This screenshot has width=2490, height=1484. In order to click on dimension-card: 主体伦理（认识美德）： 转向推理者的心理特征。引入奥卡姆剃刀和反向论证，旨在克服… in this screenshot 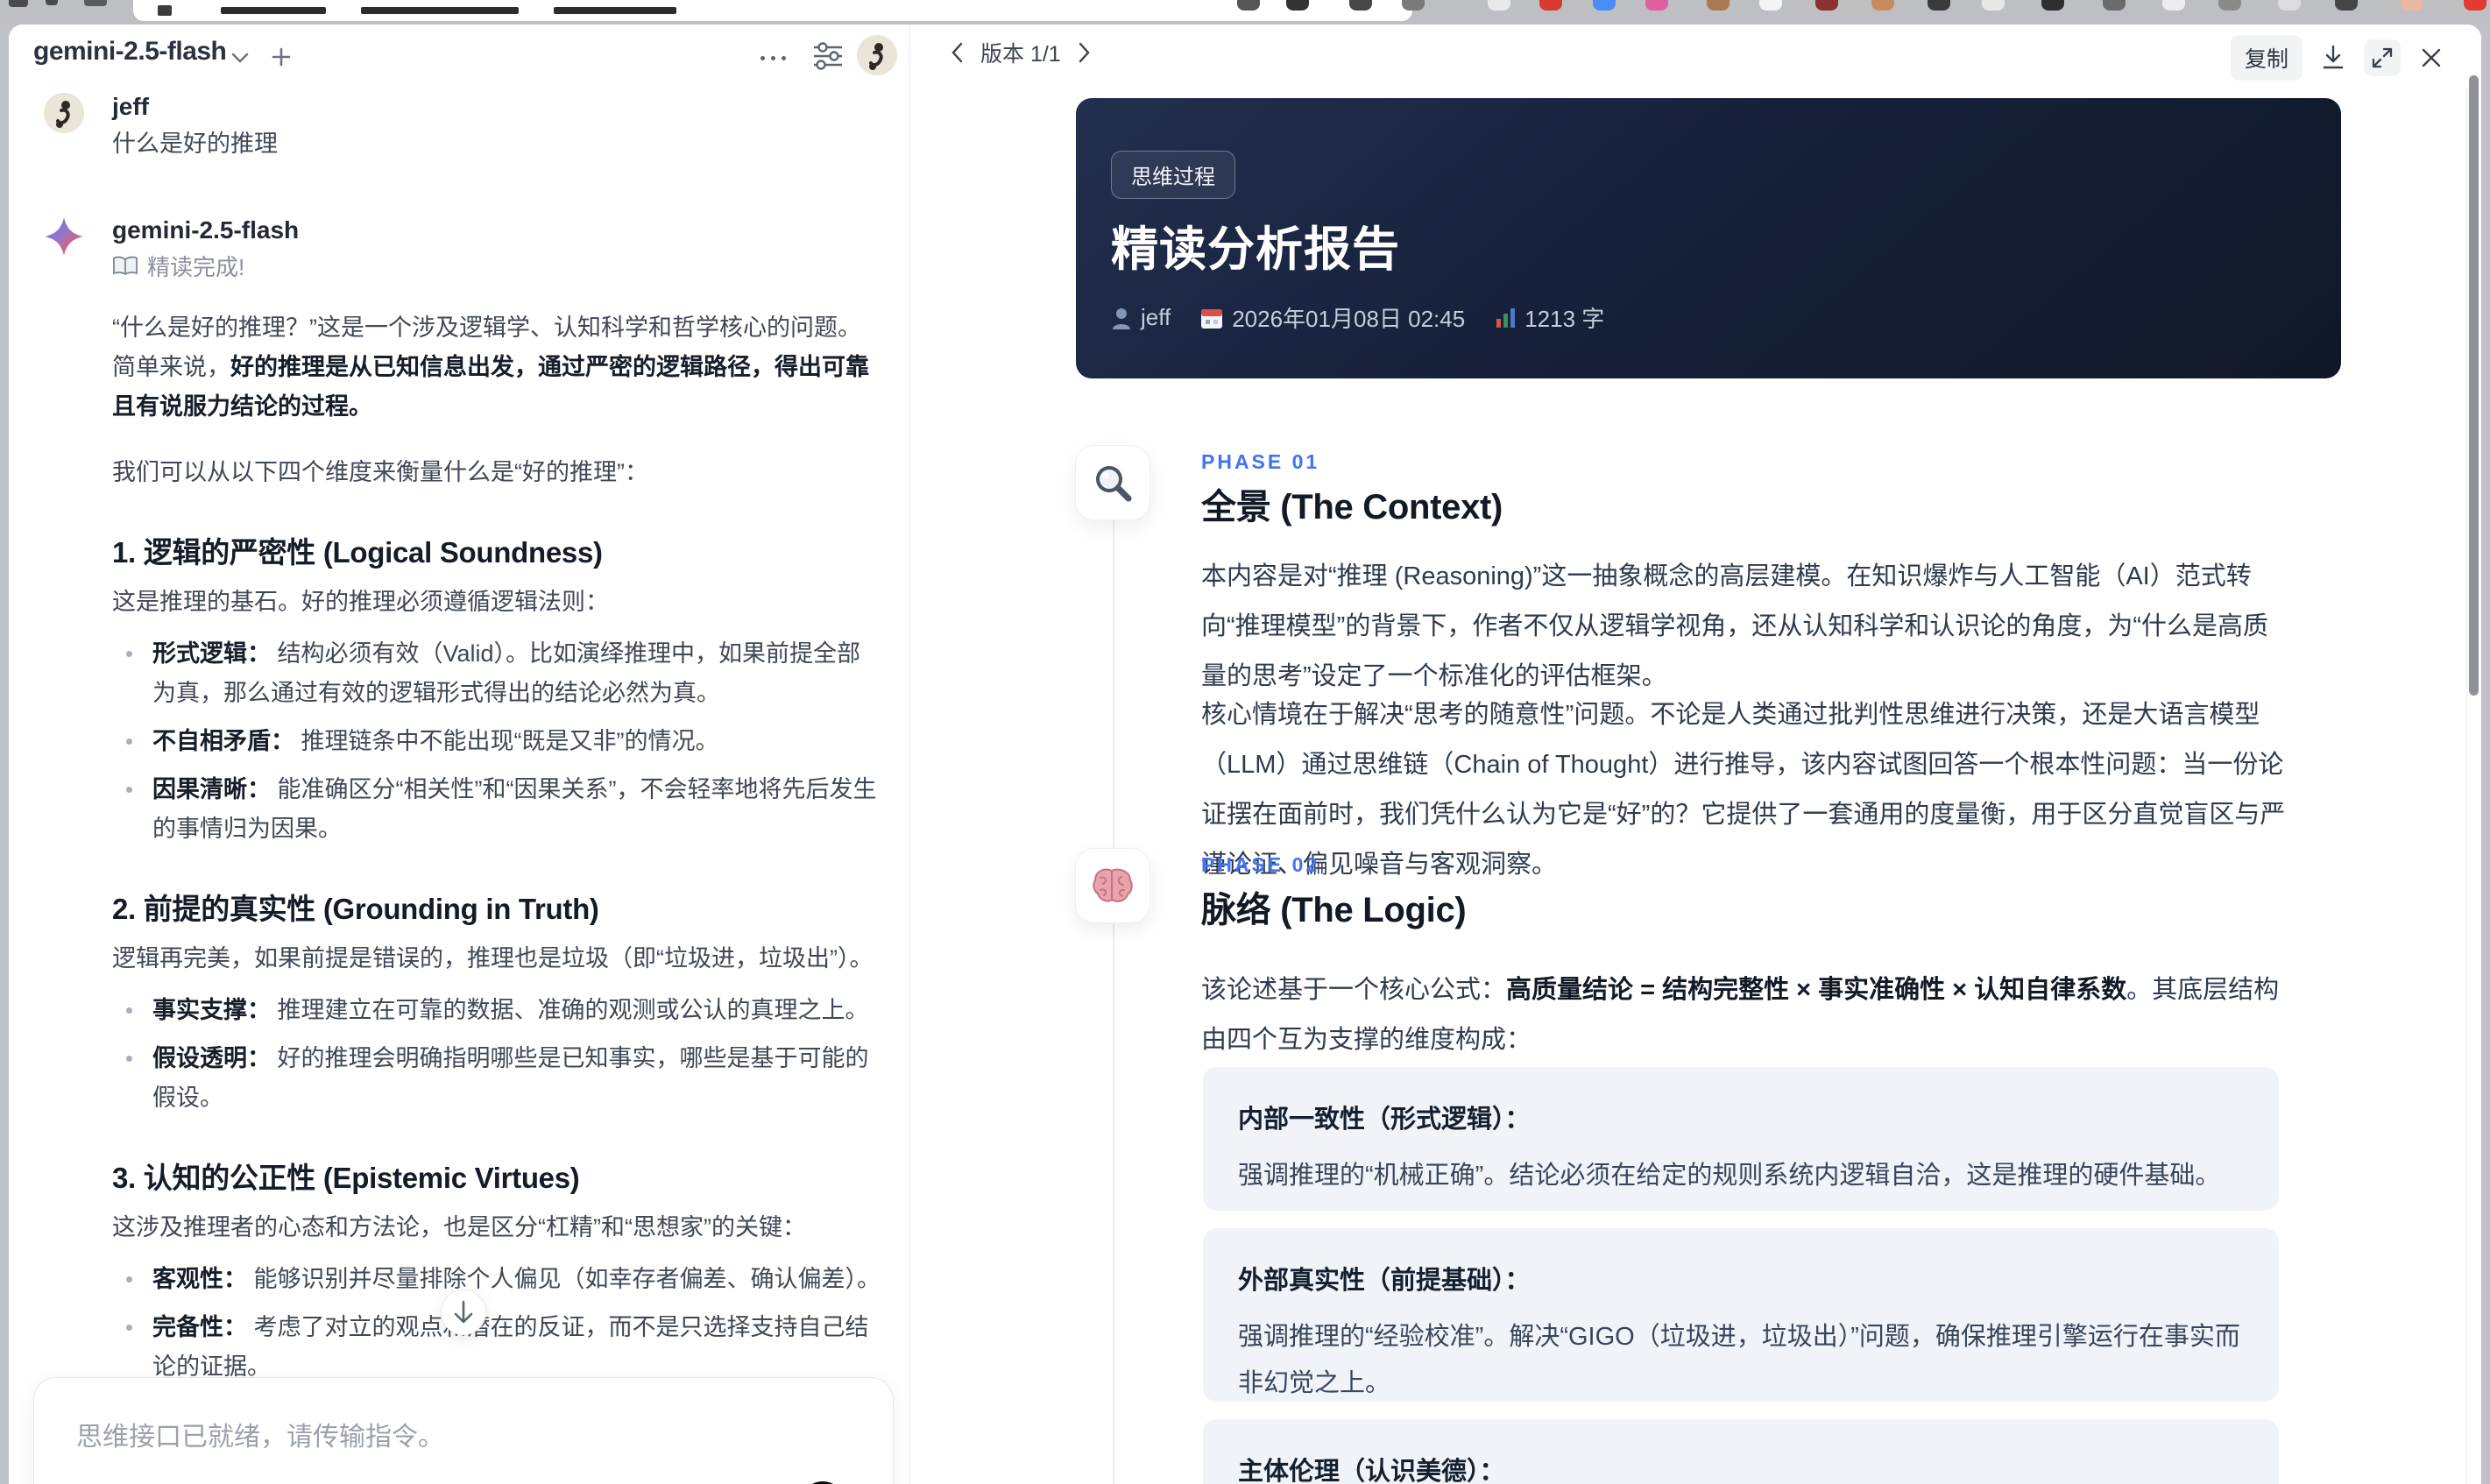, I will do `click(1741, 1451)`.